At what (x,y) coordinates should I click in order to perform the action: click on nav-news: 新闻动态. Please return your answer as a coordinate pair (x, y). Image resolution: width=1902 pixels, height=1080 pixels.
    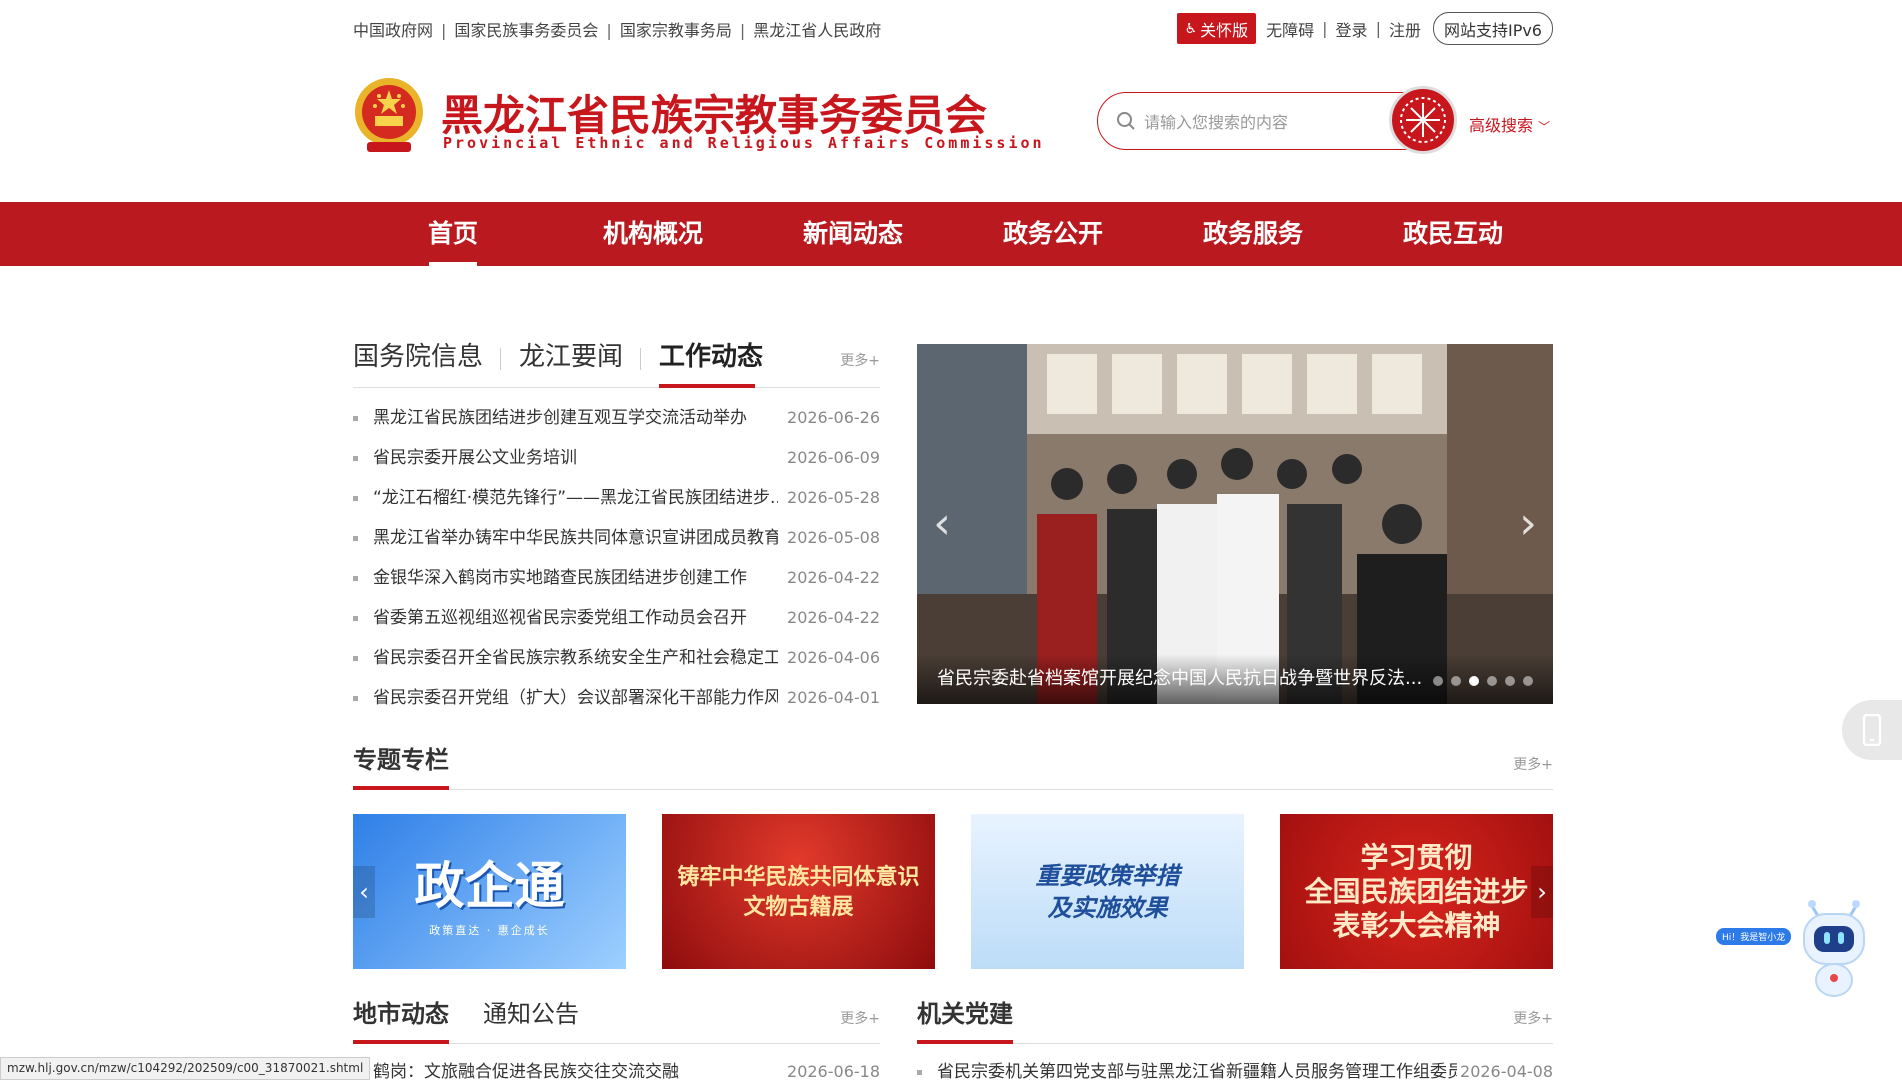
    Looking at the image, I should click on (853, 234).